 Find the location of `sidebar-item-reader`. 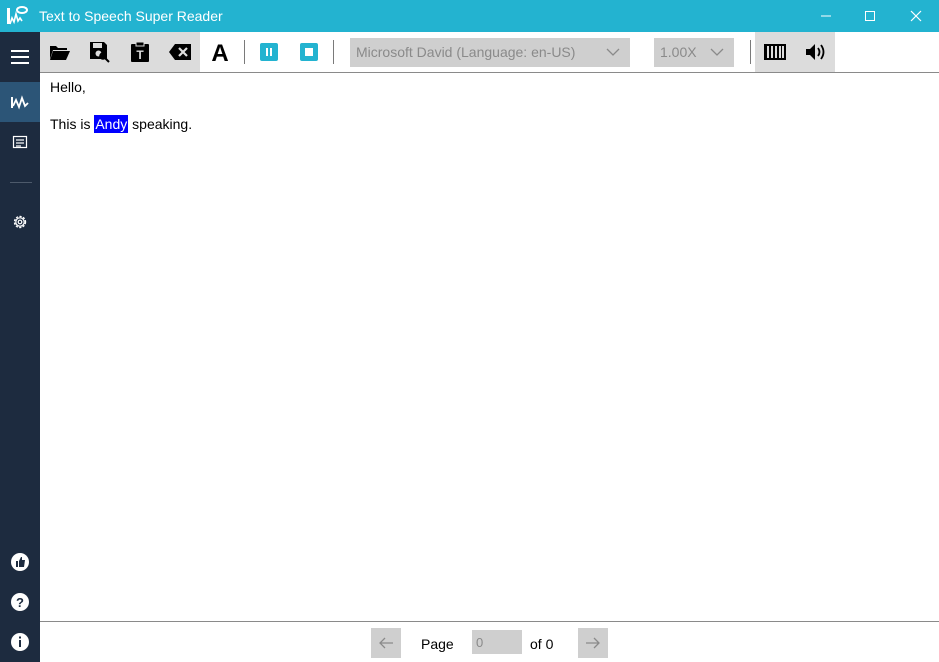

sidebar-item-reader is located at coordinates (20, 102).